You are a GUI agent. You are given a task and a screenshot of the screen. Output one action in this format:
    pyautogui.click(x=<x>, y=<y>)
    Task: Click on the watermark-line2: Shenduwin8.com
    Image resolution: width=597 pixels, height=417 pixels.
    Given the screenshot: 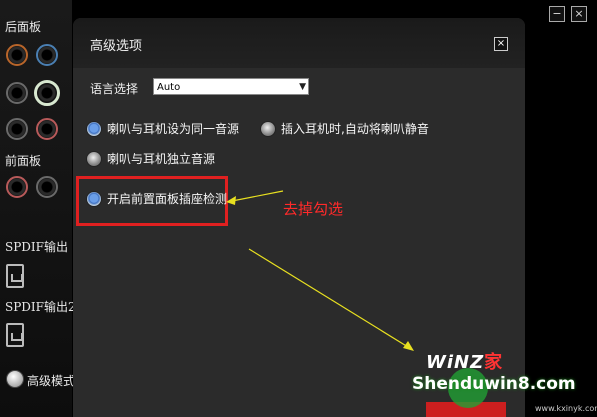 What is the action you would take?
    pyautogui.click(x=494, y=384)
    